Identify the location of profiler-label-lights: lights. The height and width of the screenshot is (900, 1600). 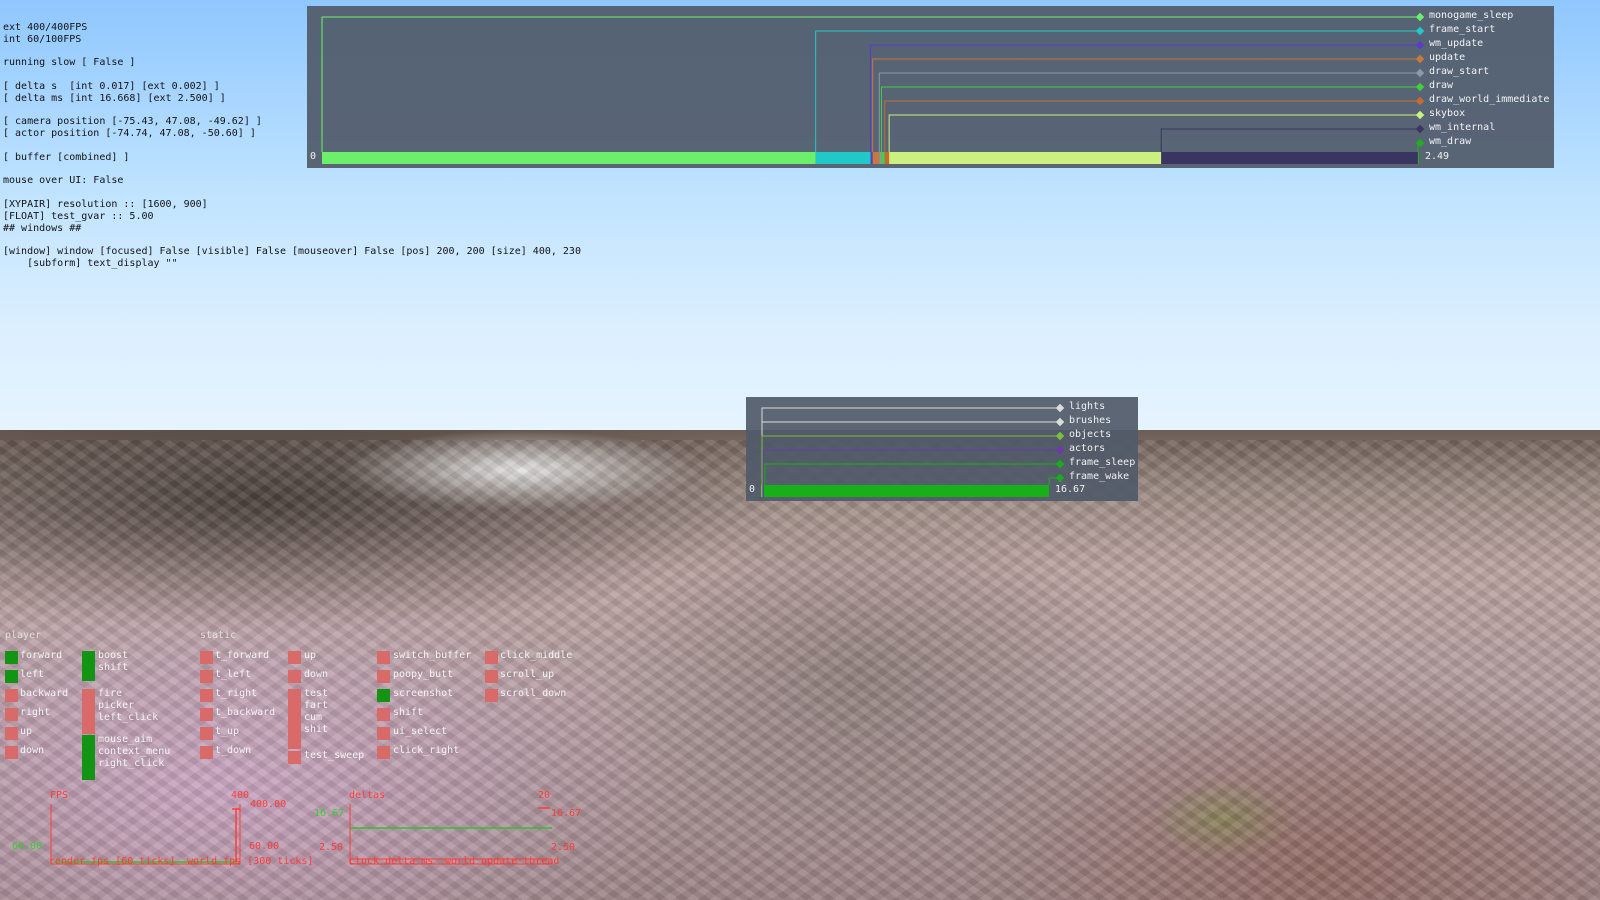
(1087, 406).